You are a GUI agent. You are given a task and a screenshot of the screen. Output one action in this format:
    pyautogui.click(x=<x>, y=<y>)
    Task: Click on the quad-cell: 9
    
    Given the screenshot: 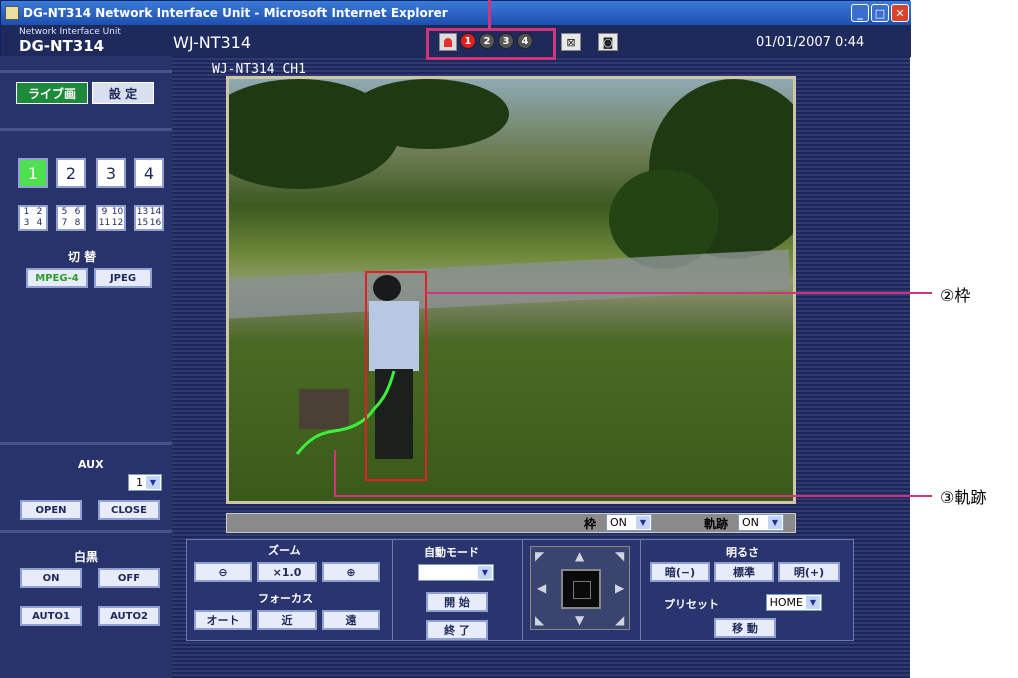 What is the action you would take?
    pyautogui.click(x=104, y=212)
    